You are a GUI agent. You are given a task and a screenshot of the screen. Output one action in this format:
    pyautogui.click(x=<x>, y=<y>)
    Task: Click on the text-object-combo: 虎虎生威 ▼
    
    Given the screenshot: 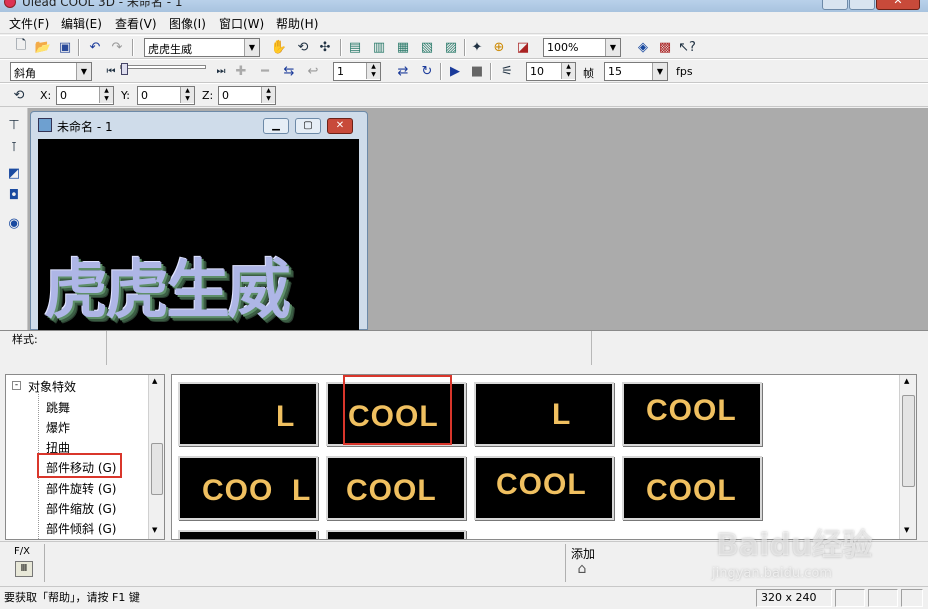 What is the action you would take?
    pyautogui.click(x=202, y=47)
    